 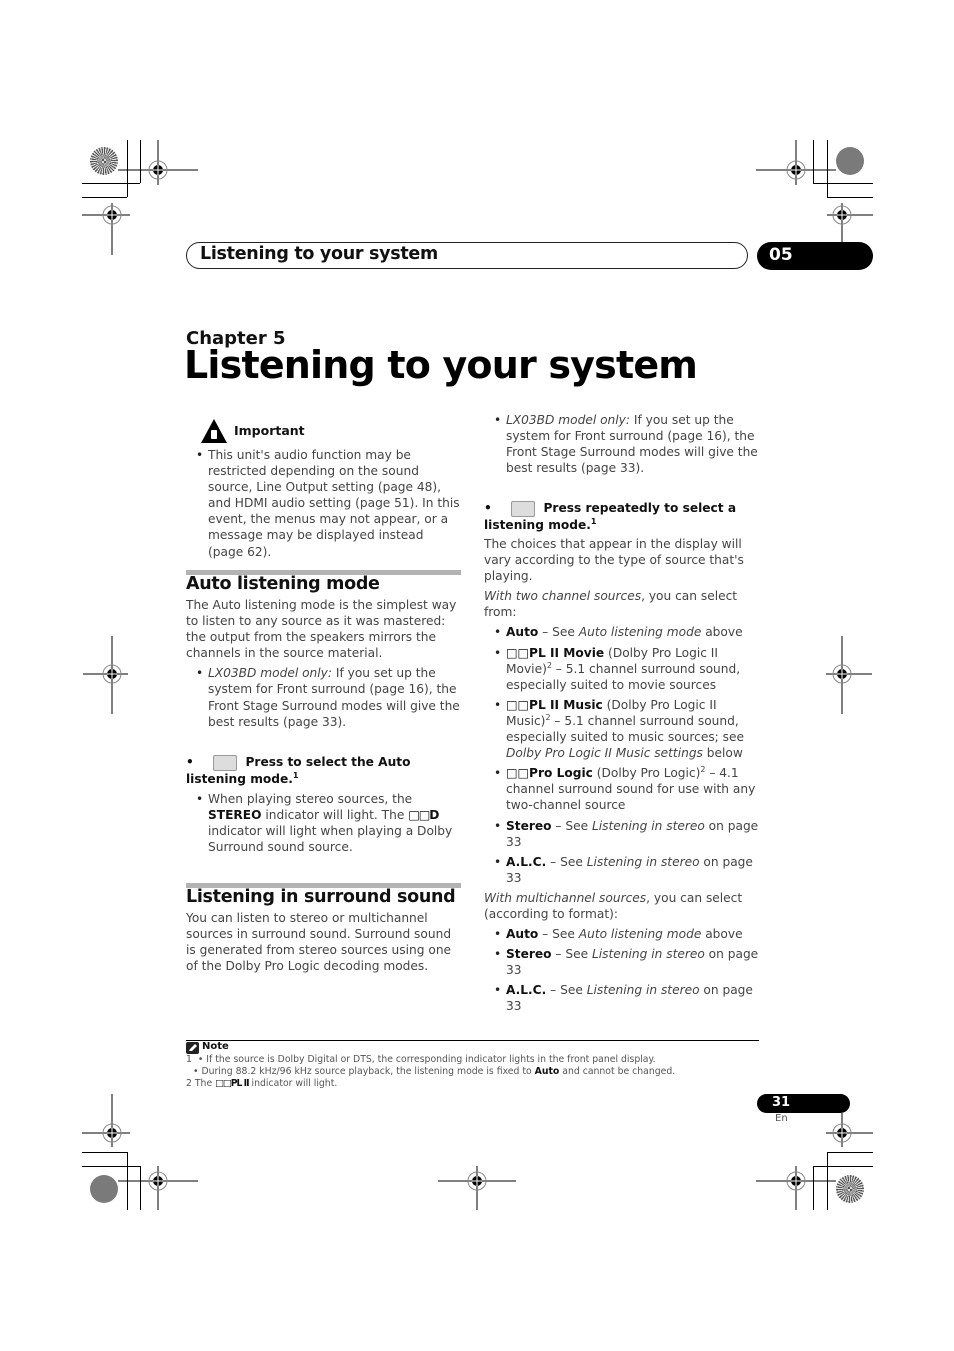 What do you see at coordinates (423, 815) in the screenshot?
I see `dolby-indicator-label: □□D` at bounding box center [423, 815].